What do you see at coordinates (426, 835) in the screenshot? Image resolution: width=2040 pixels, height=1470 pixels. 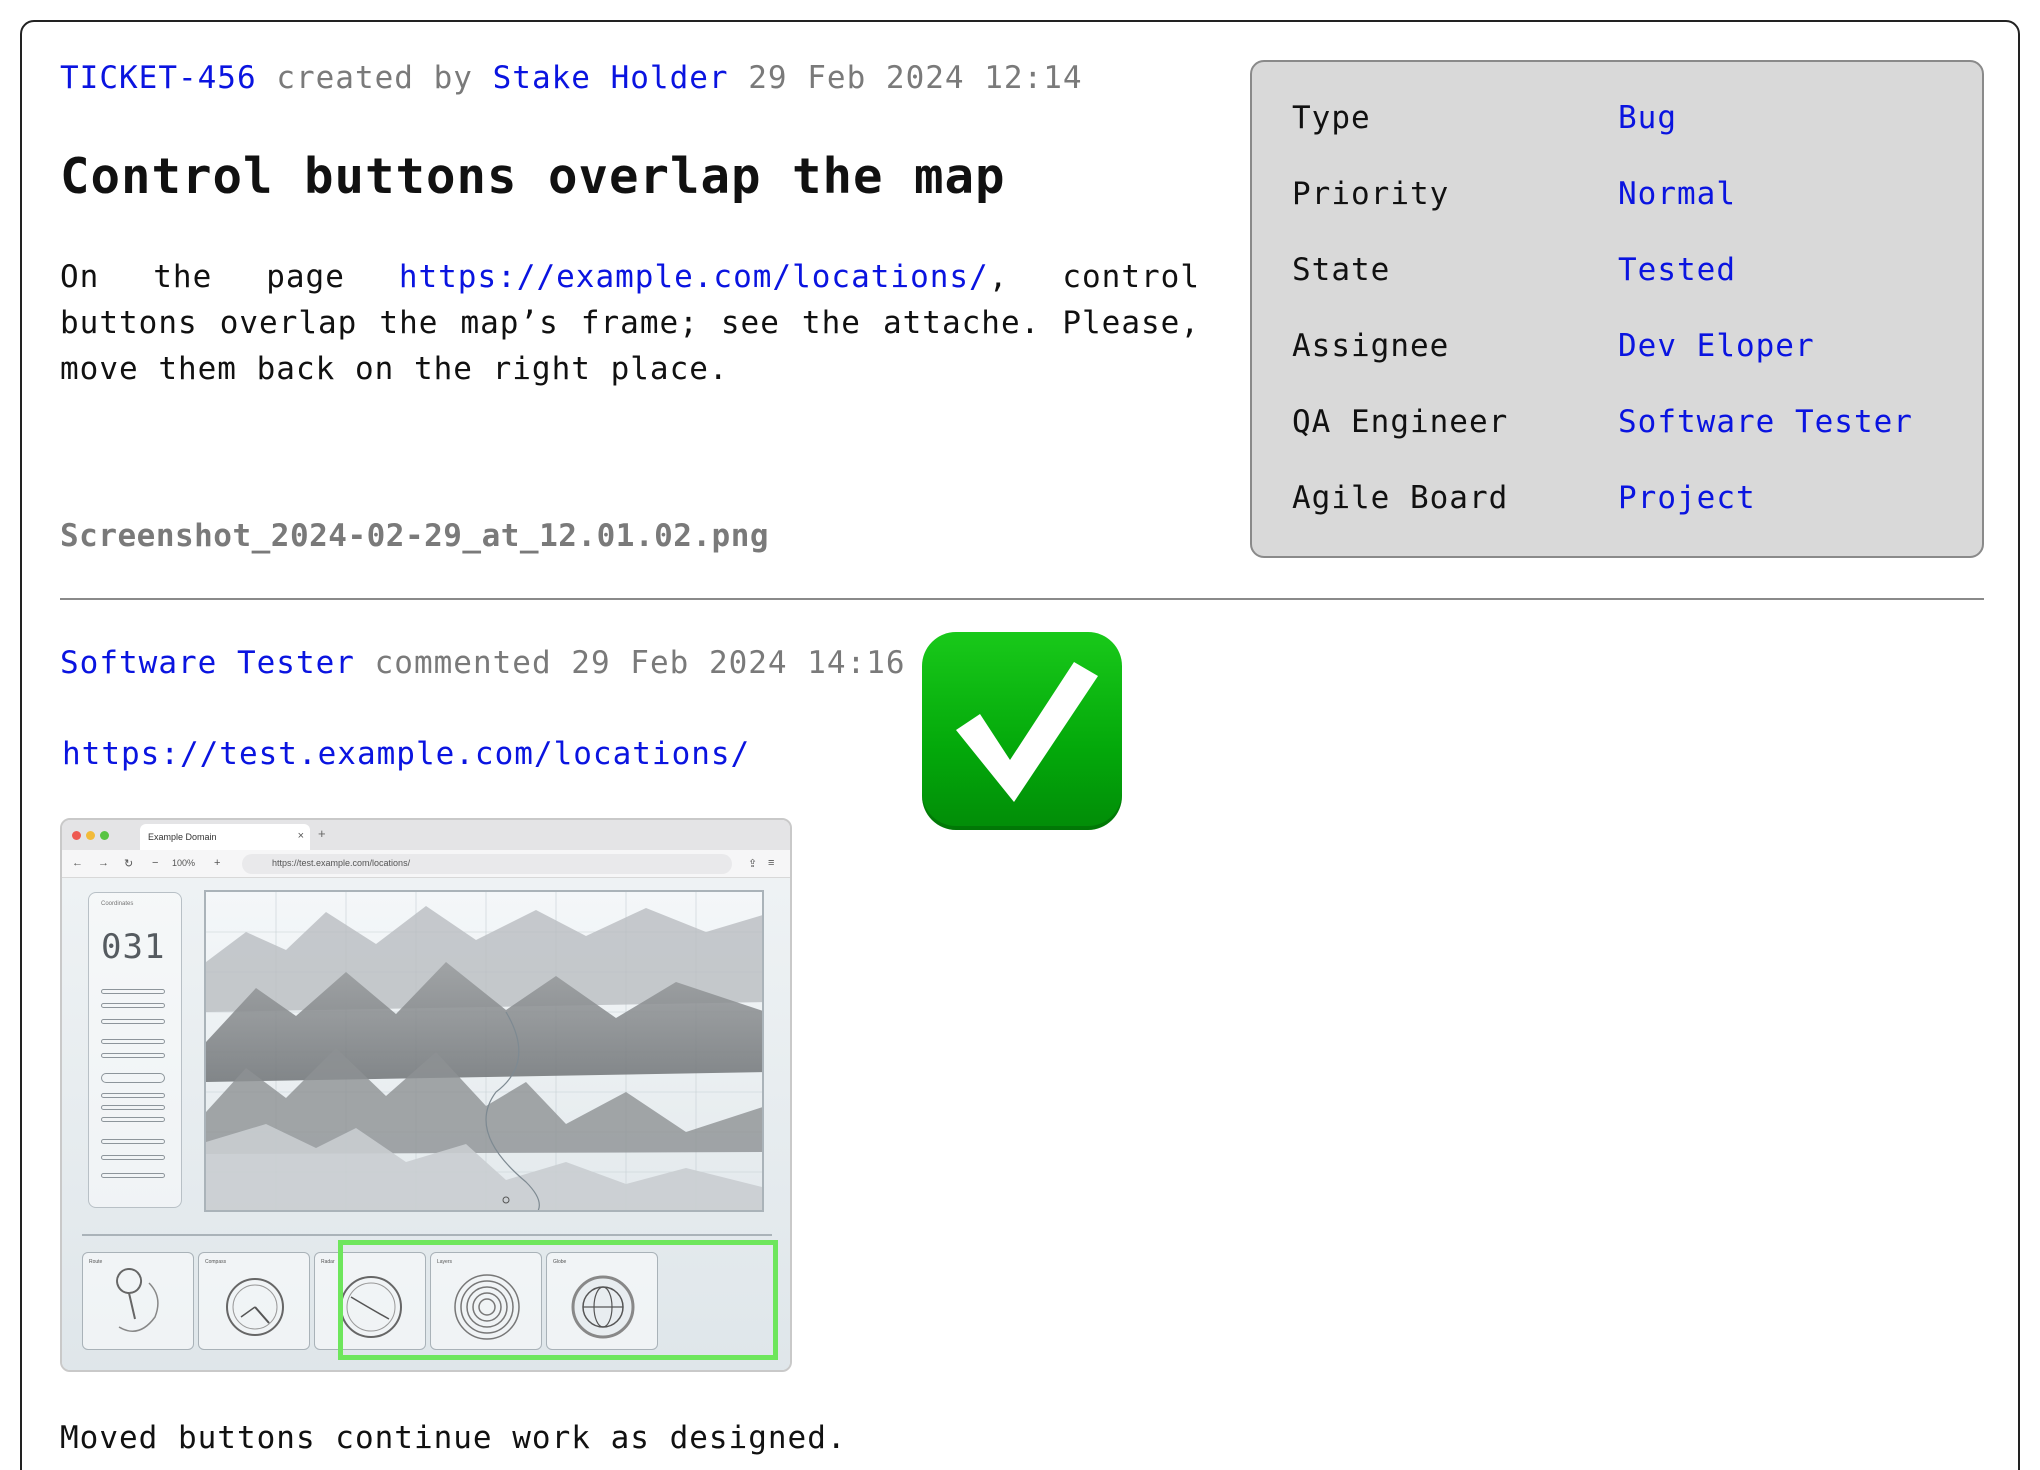 I see `browser-tab-bar: Example Domain × +` at bounding box center [426, 835].